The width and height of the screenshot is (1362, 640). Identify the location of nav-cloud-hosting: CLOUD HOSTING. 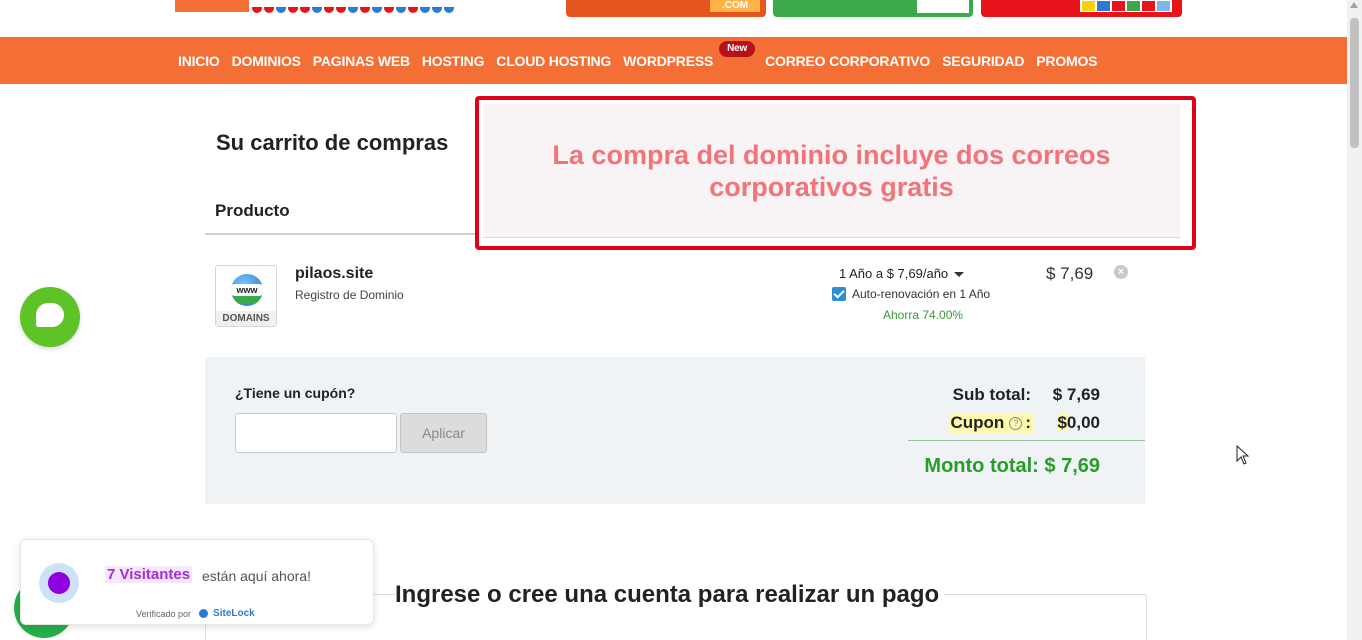
(553, 61).